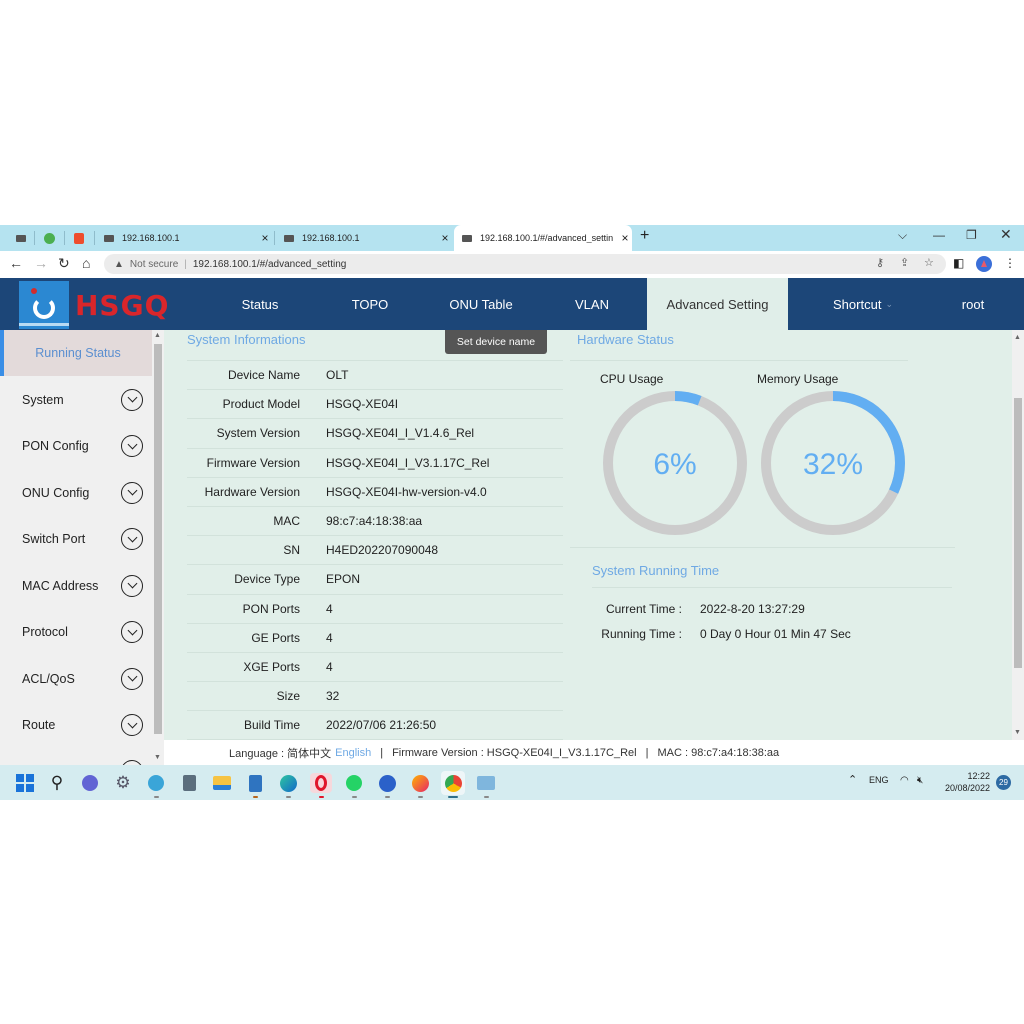 This screenshot has width=1024, height=1024. What do you see at coordinates (971, 235) in the screenshot?
I see `restore-icon: ❐` at bounding box center [971, 235].